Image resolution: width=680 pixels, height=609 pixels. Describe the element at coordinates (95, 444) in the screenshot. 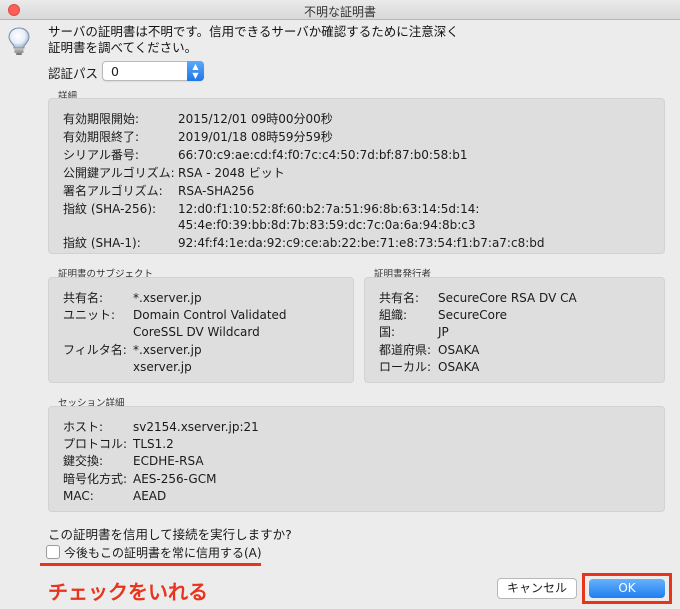

I see `session-key: プロトコル:` at that location.